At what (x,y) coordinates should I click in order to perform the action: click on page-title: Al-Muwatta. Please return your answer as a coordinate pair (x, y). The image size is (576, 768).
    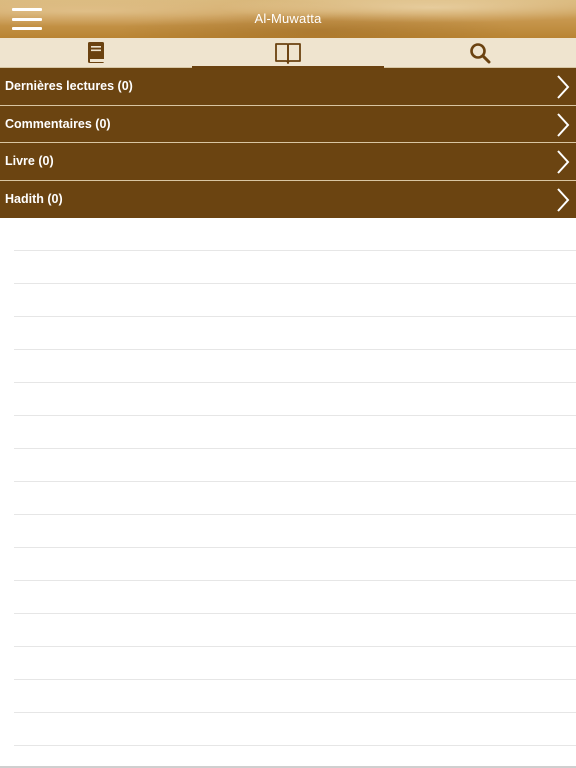
    Looking at the image, I should click on (288, 18).